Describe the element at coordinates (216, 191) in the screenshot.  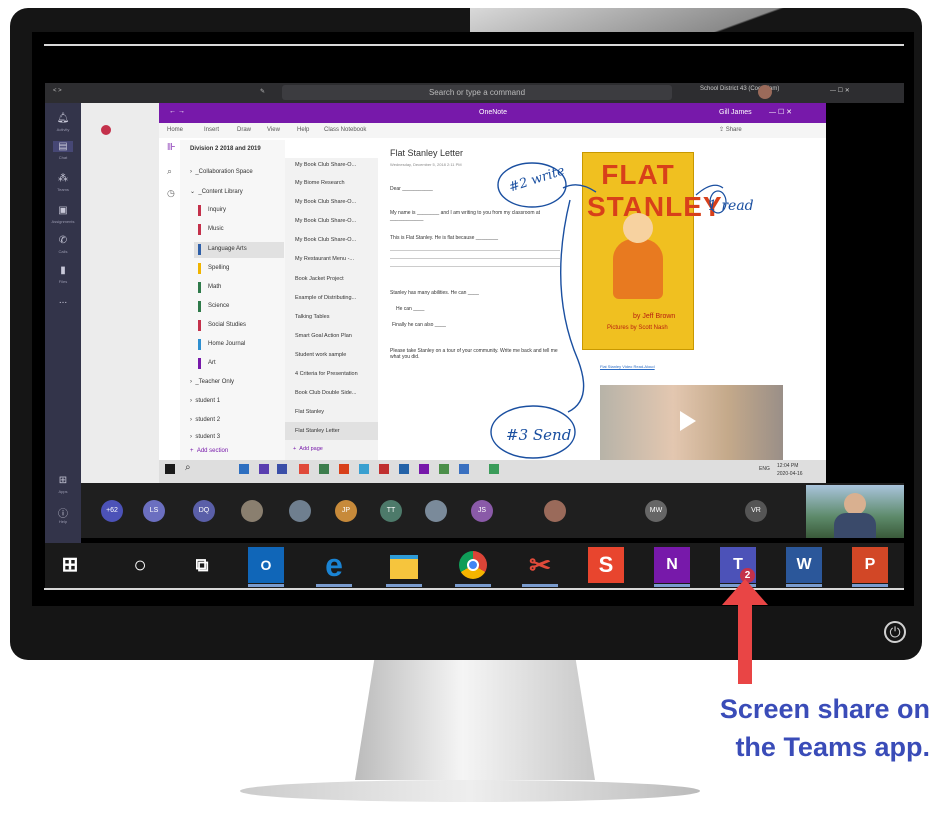
I see `section-item: ⌄ _Content Library` at that location.